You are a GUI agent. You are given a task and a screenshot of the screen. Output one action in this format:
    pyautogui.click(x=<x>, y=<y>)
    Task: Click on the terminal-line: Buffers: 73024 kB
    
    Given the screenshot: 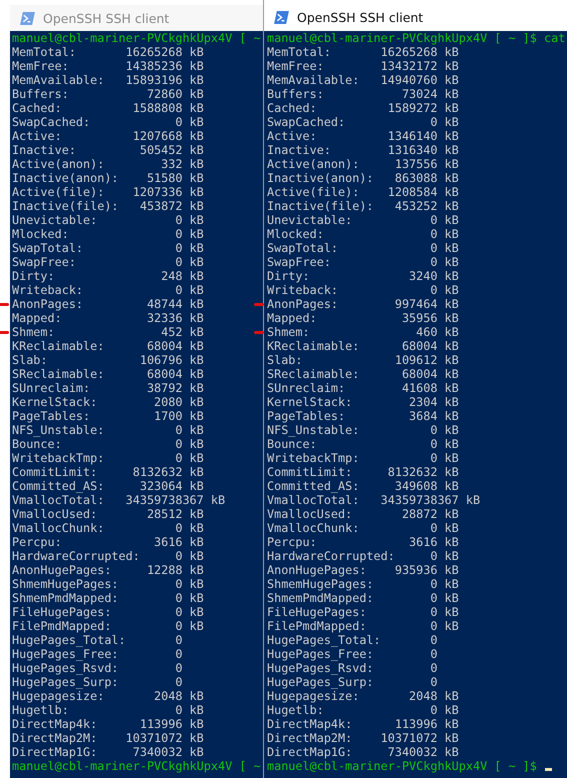 What is the action you would take?
    pyautogui.click(x=363, y=94)
    